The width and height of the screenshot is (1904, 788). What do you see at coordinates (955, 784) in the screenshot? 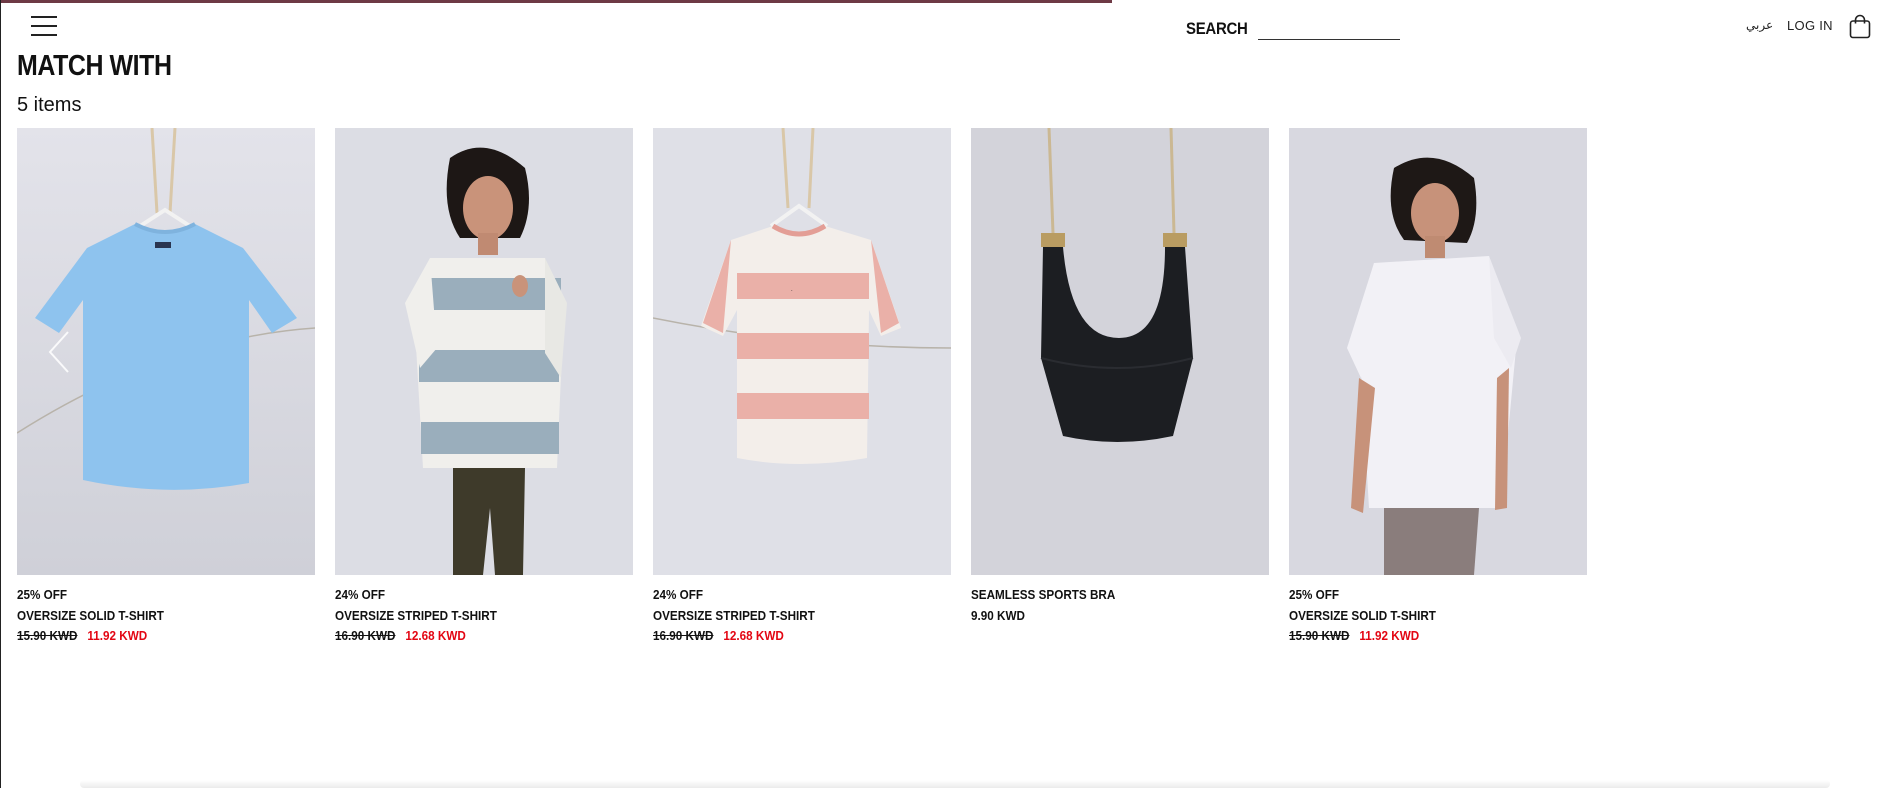
I see `footer-shadow` at bounding box center [955, 784].